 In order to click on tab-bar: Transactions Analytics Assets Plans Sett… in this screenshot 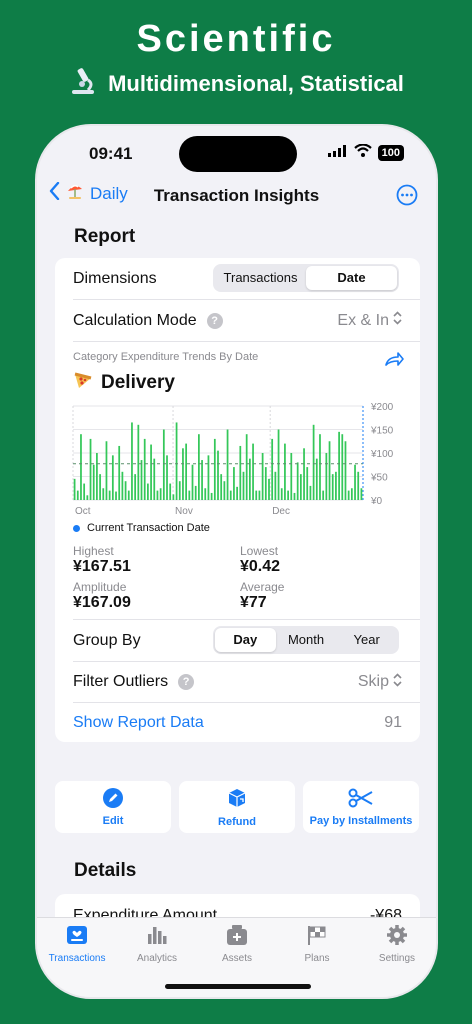, I will do `click(236, 957)`.